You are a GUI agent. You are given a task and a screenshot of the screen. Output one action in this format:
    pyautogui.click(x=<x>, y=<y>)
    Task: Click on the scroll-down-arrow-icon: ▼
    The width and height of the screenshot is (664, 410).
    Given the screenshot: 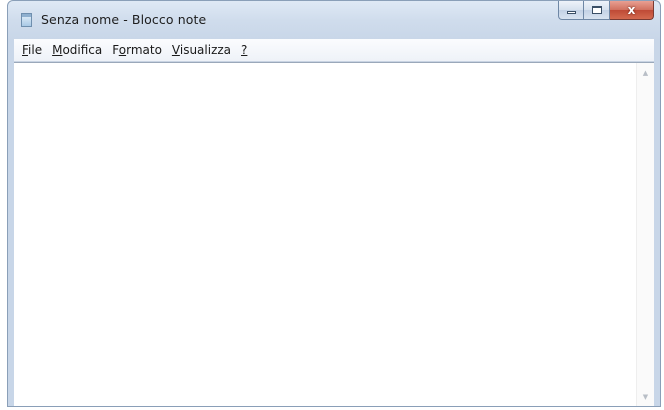 What is the action you would take?
    pyautogui.click(x=645, y=396)
    